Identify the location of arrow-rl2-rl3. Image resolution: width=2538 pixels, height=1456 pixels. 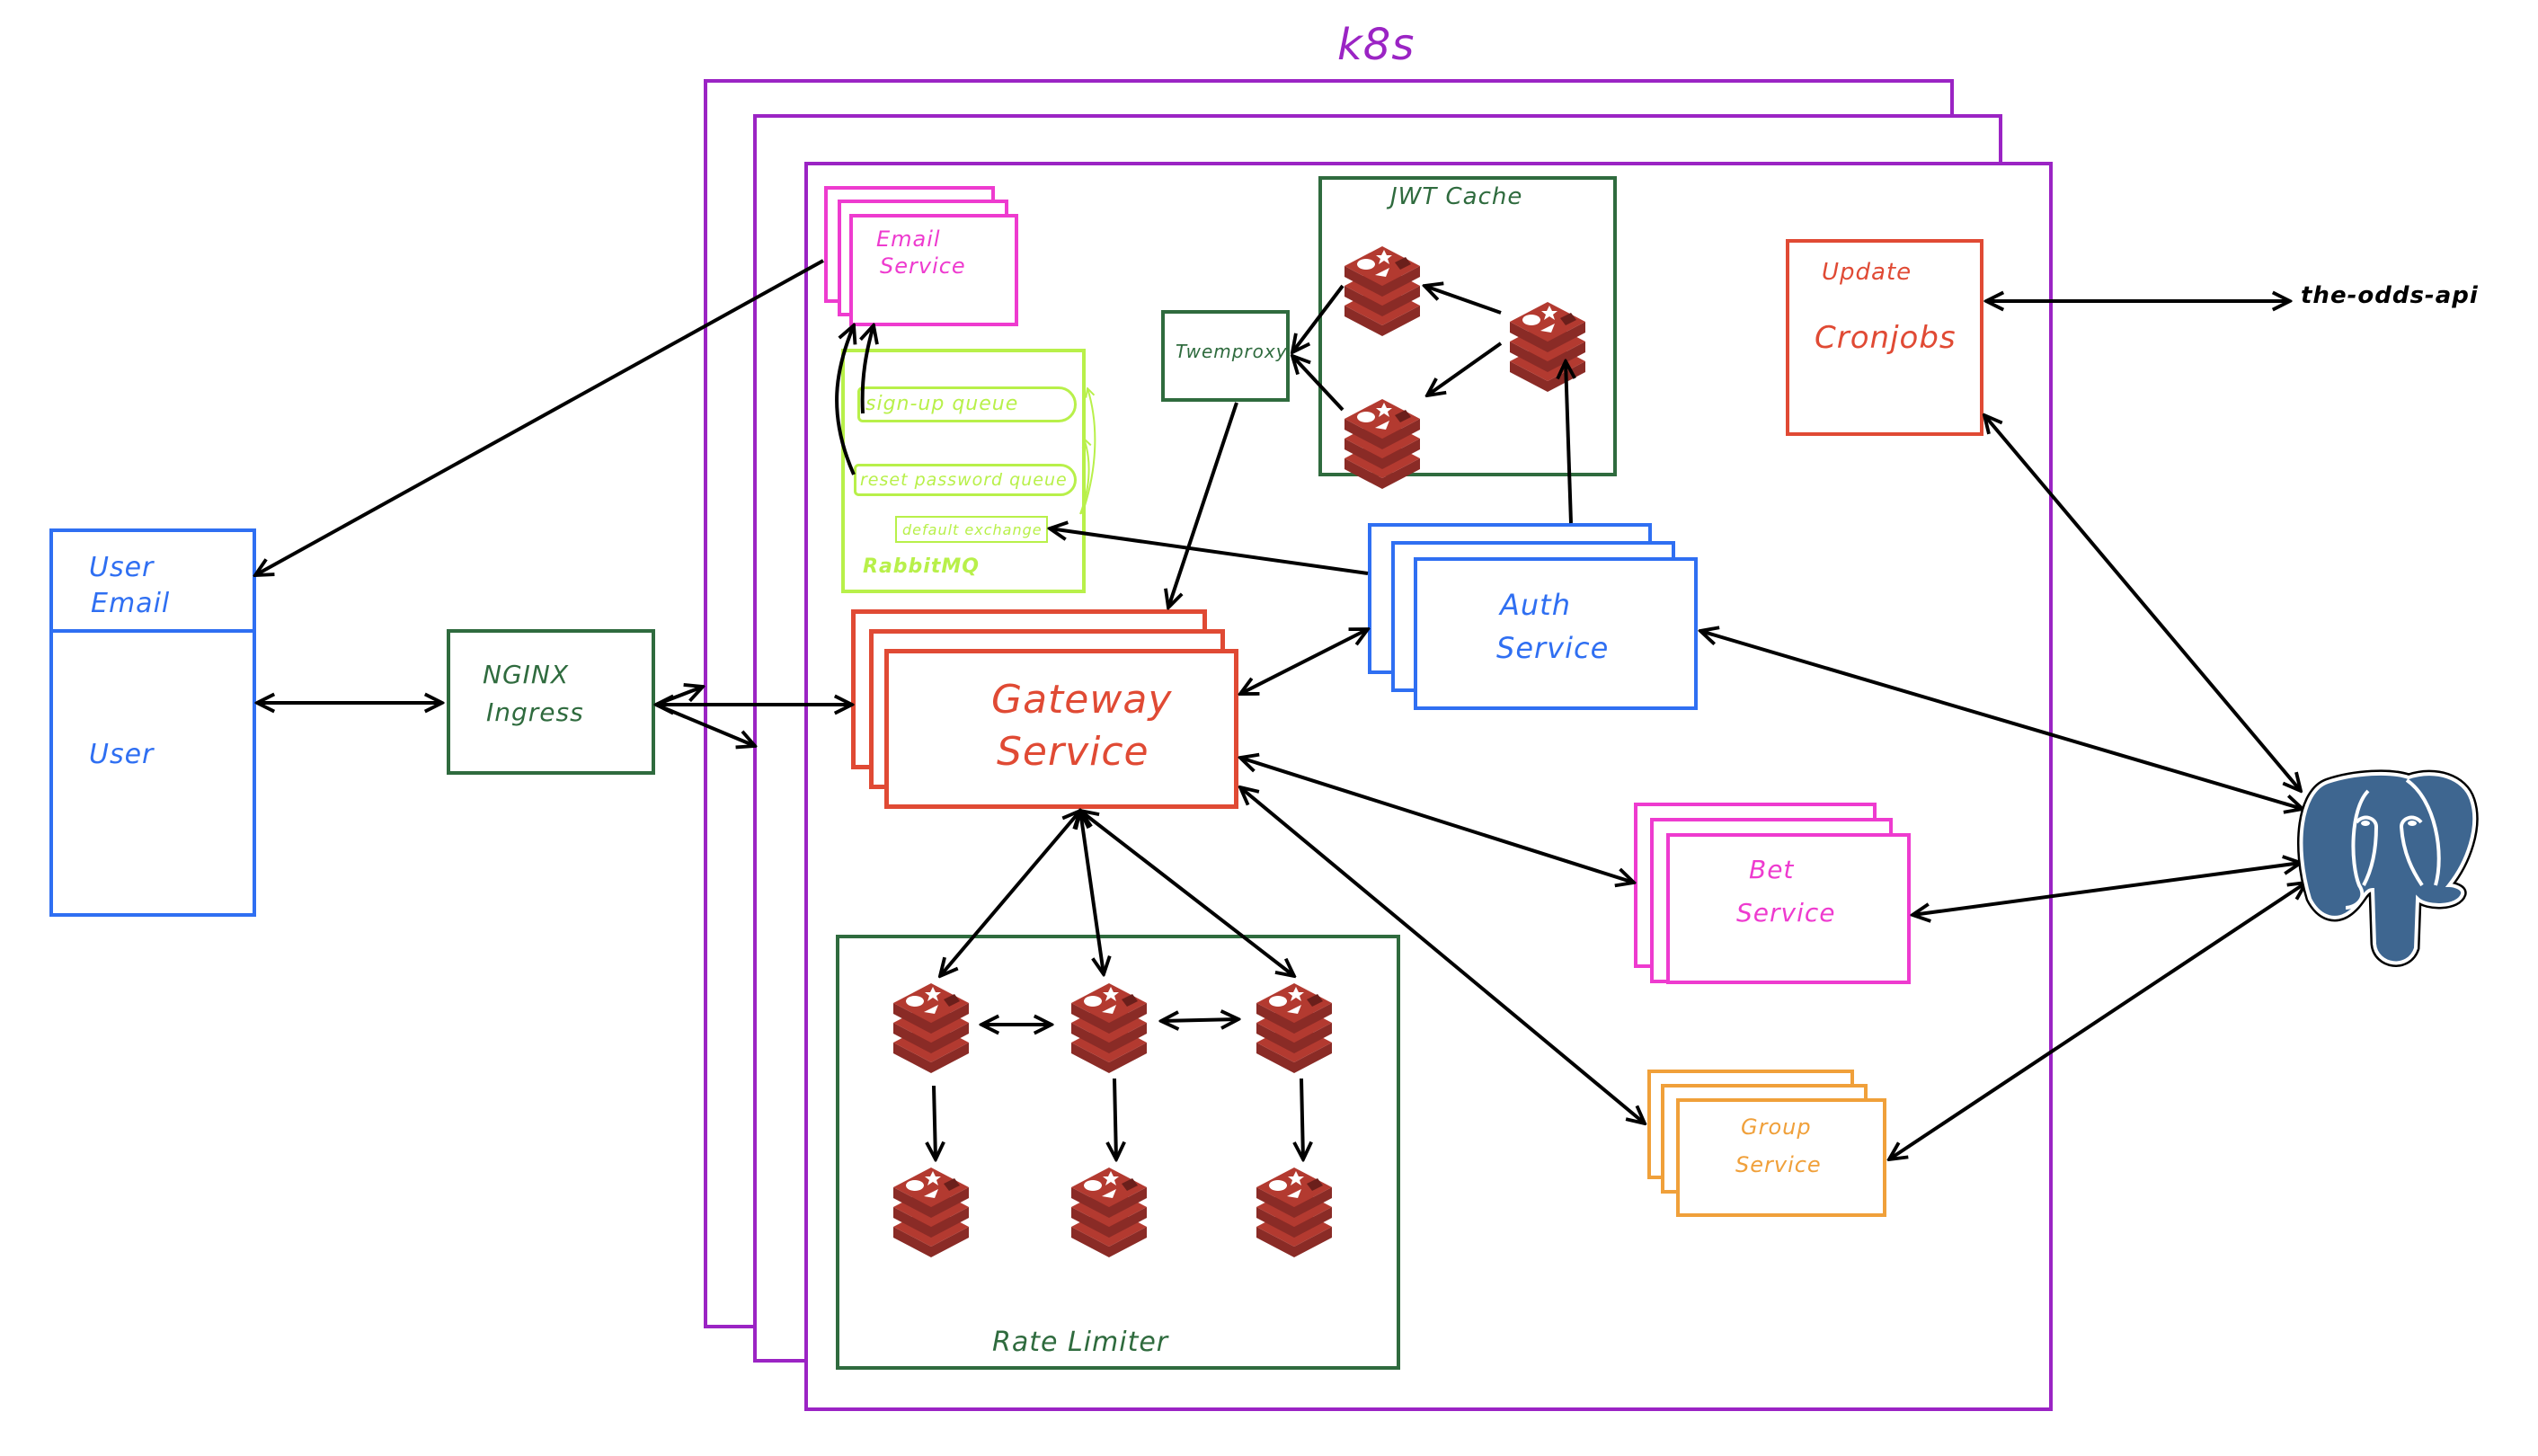
(1199, 1020).